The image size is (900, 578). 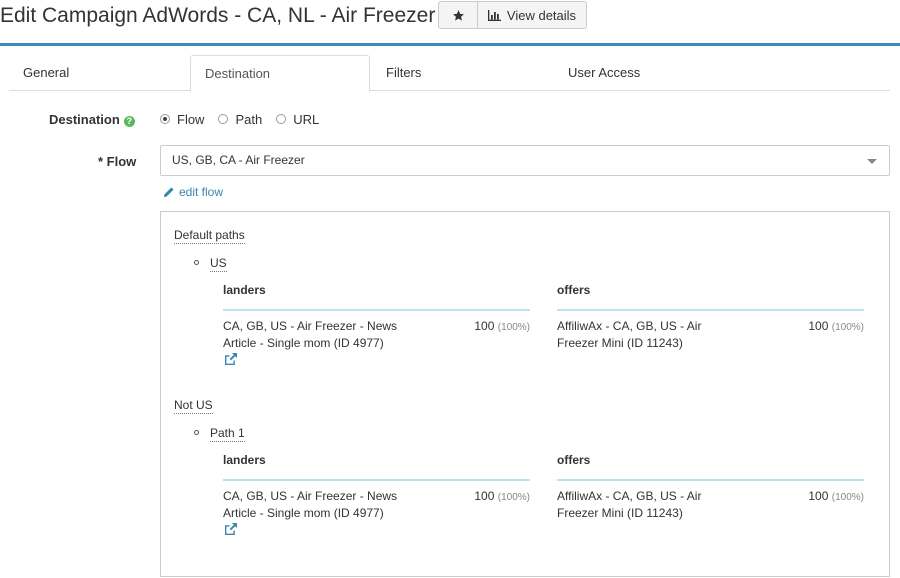 I want to click on destination-label-text: Destination, so click(x=84, y=119).